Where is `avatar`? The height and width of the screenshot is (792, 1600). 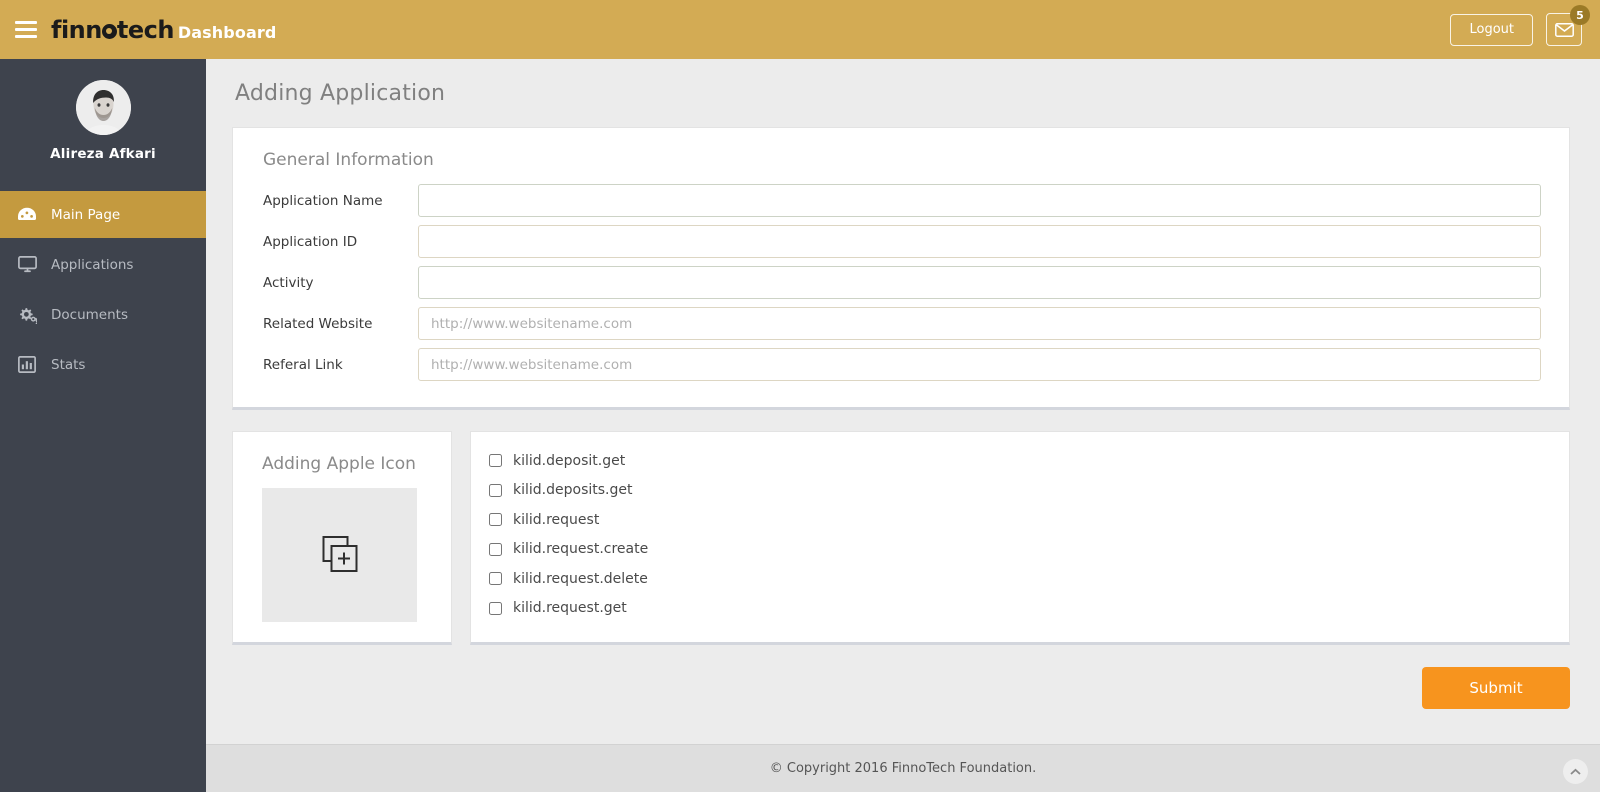
avatar is located at coordinates (103, 107).